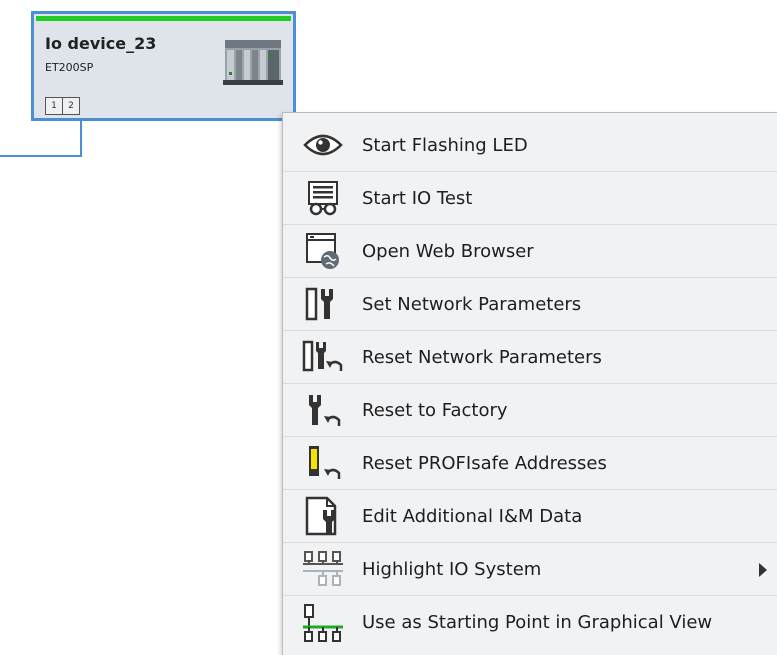 The height and width of the screenshot is (655, 777). Describe the element at coordinates (452, 569) in the screenshot. I see `menu-item-label: Highlight IO System` at that location.